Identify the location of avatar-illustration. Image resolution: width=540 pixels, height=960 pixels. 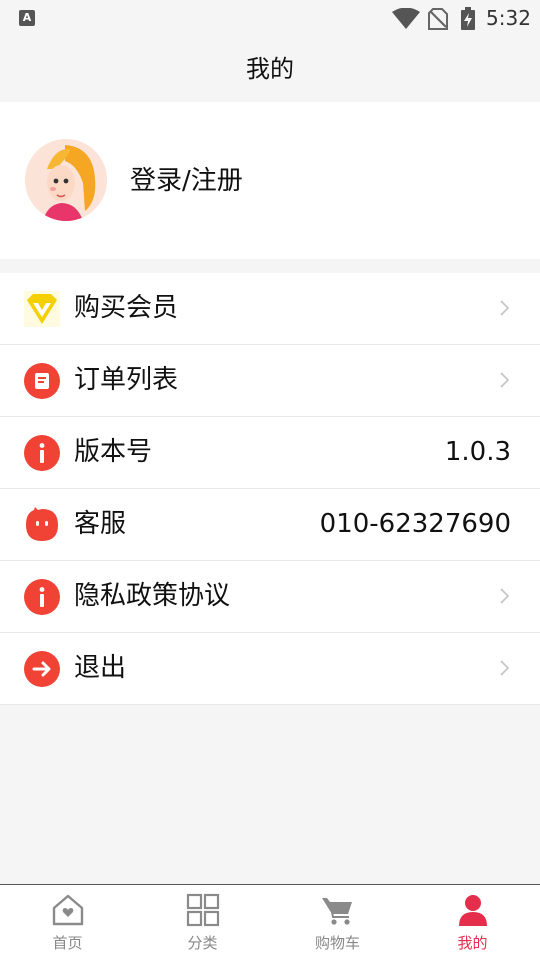
(66, 180).